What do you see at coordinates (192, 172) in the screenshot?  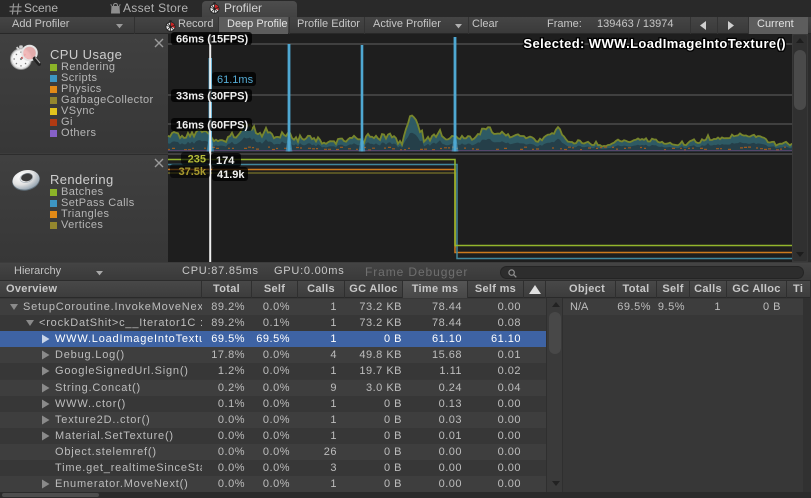 I see `svg-text: 37.5k` at bounding box center [192, 172].